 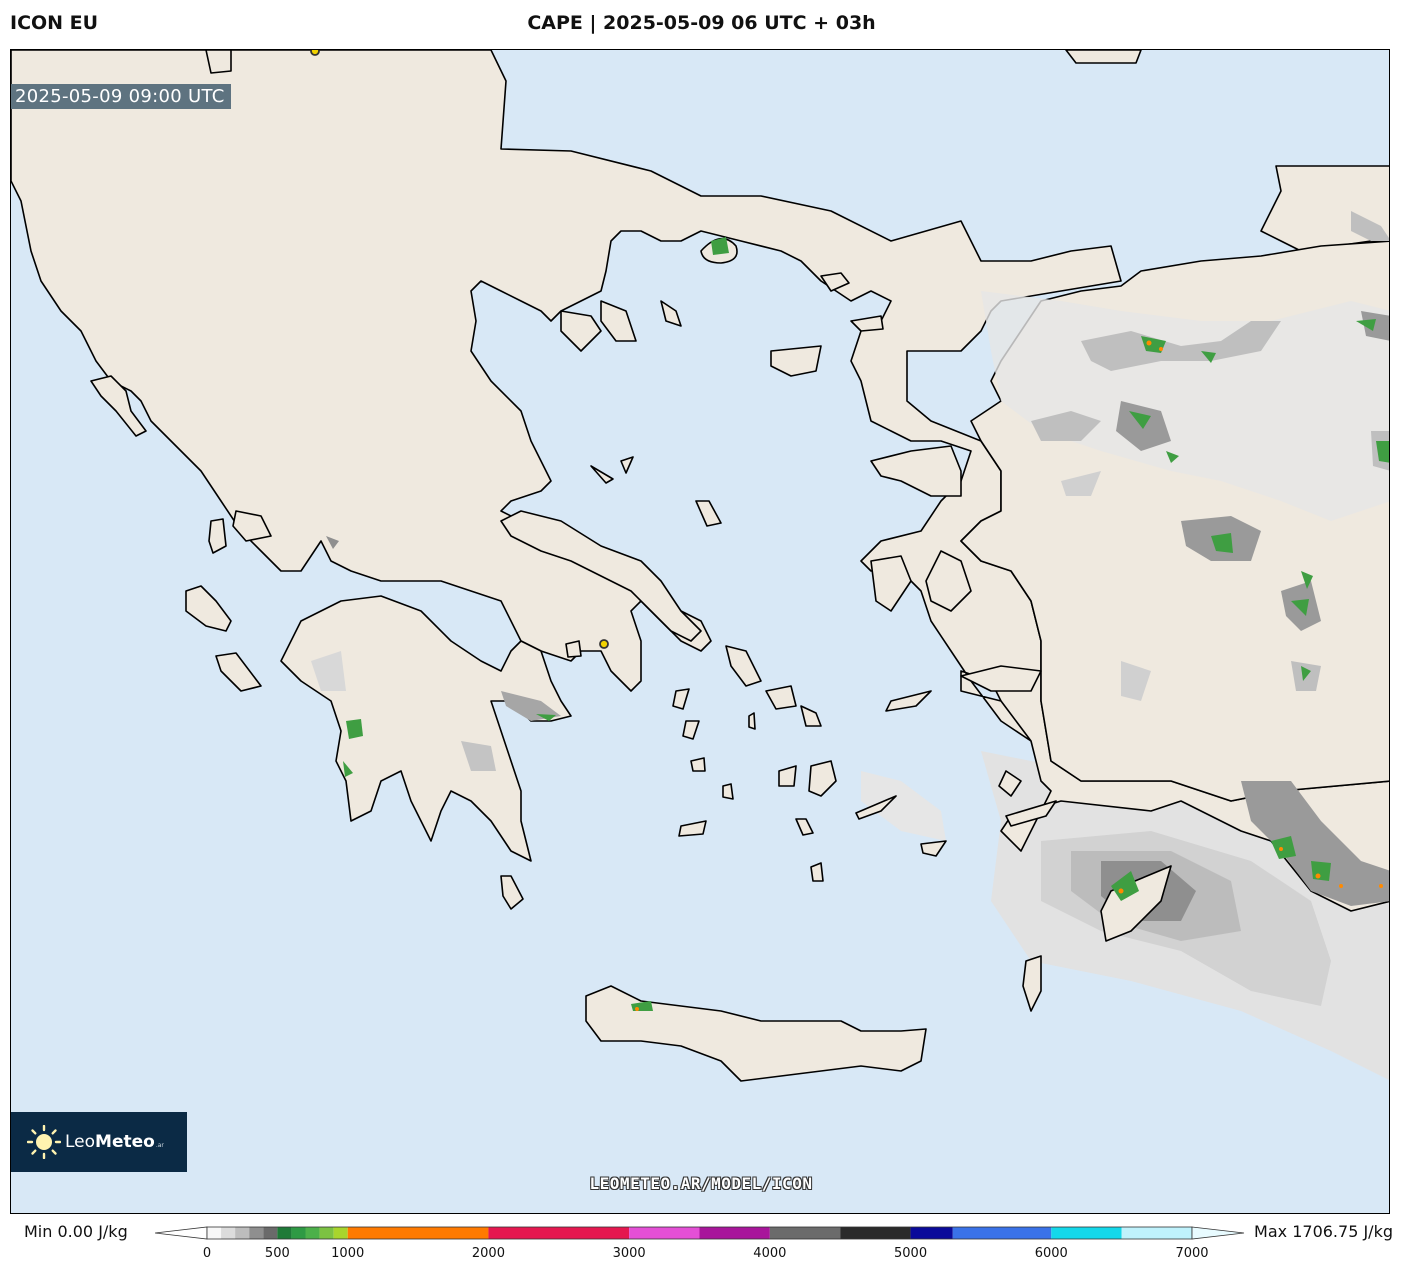 What do you see at coordinates (348, 1253) in the screenshot?
I see `colorbar-tick-label: 1000` at bounding box center [348, 1253].